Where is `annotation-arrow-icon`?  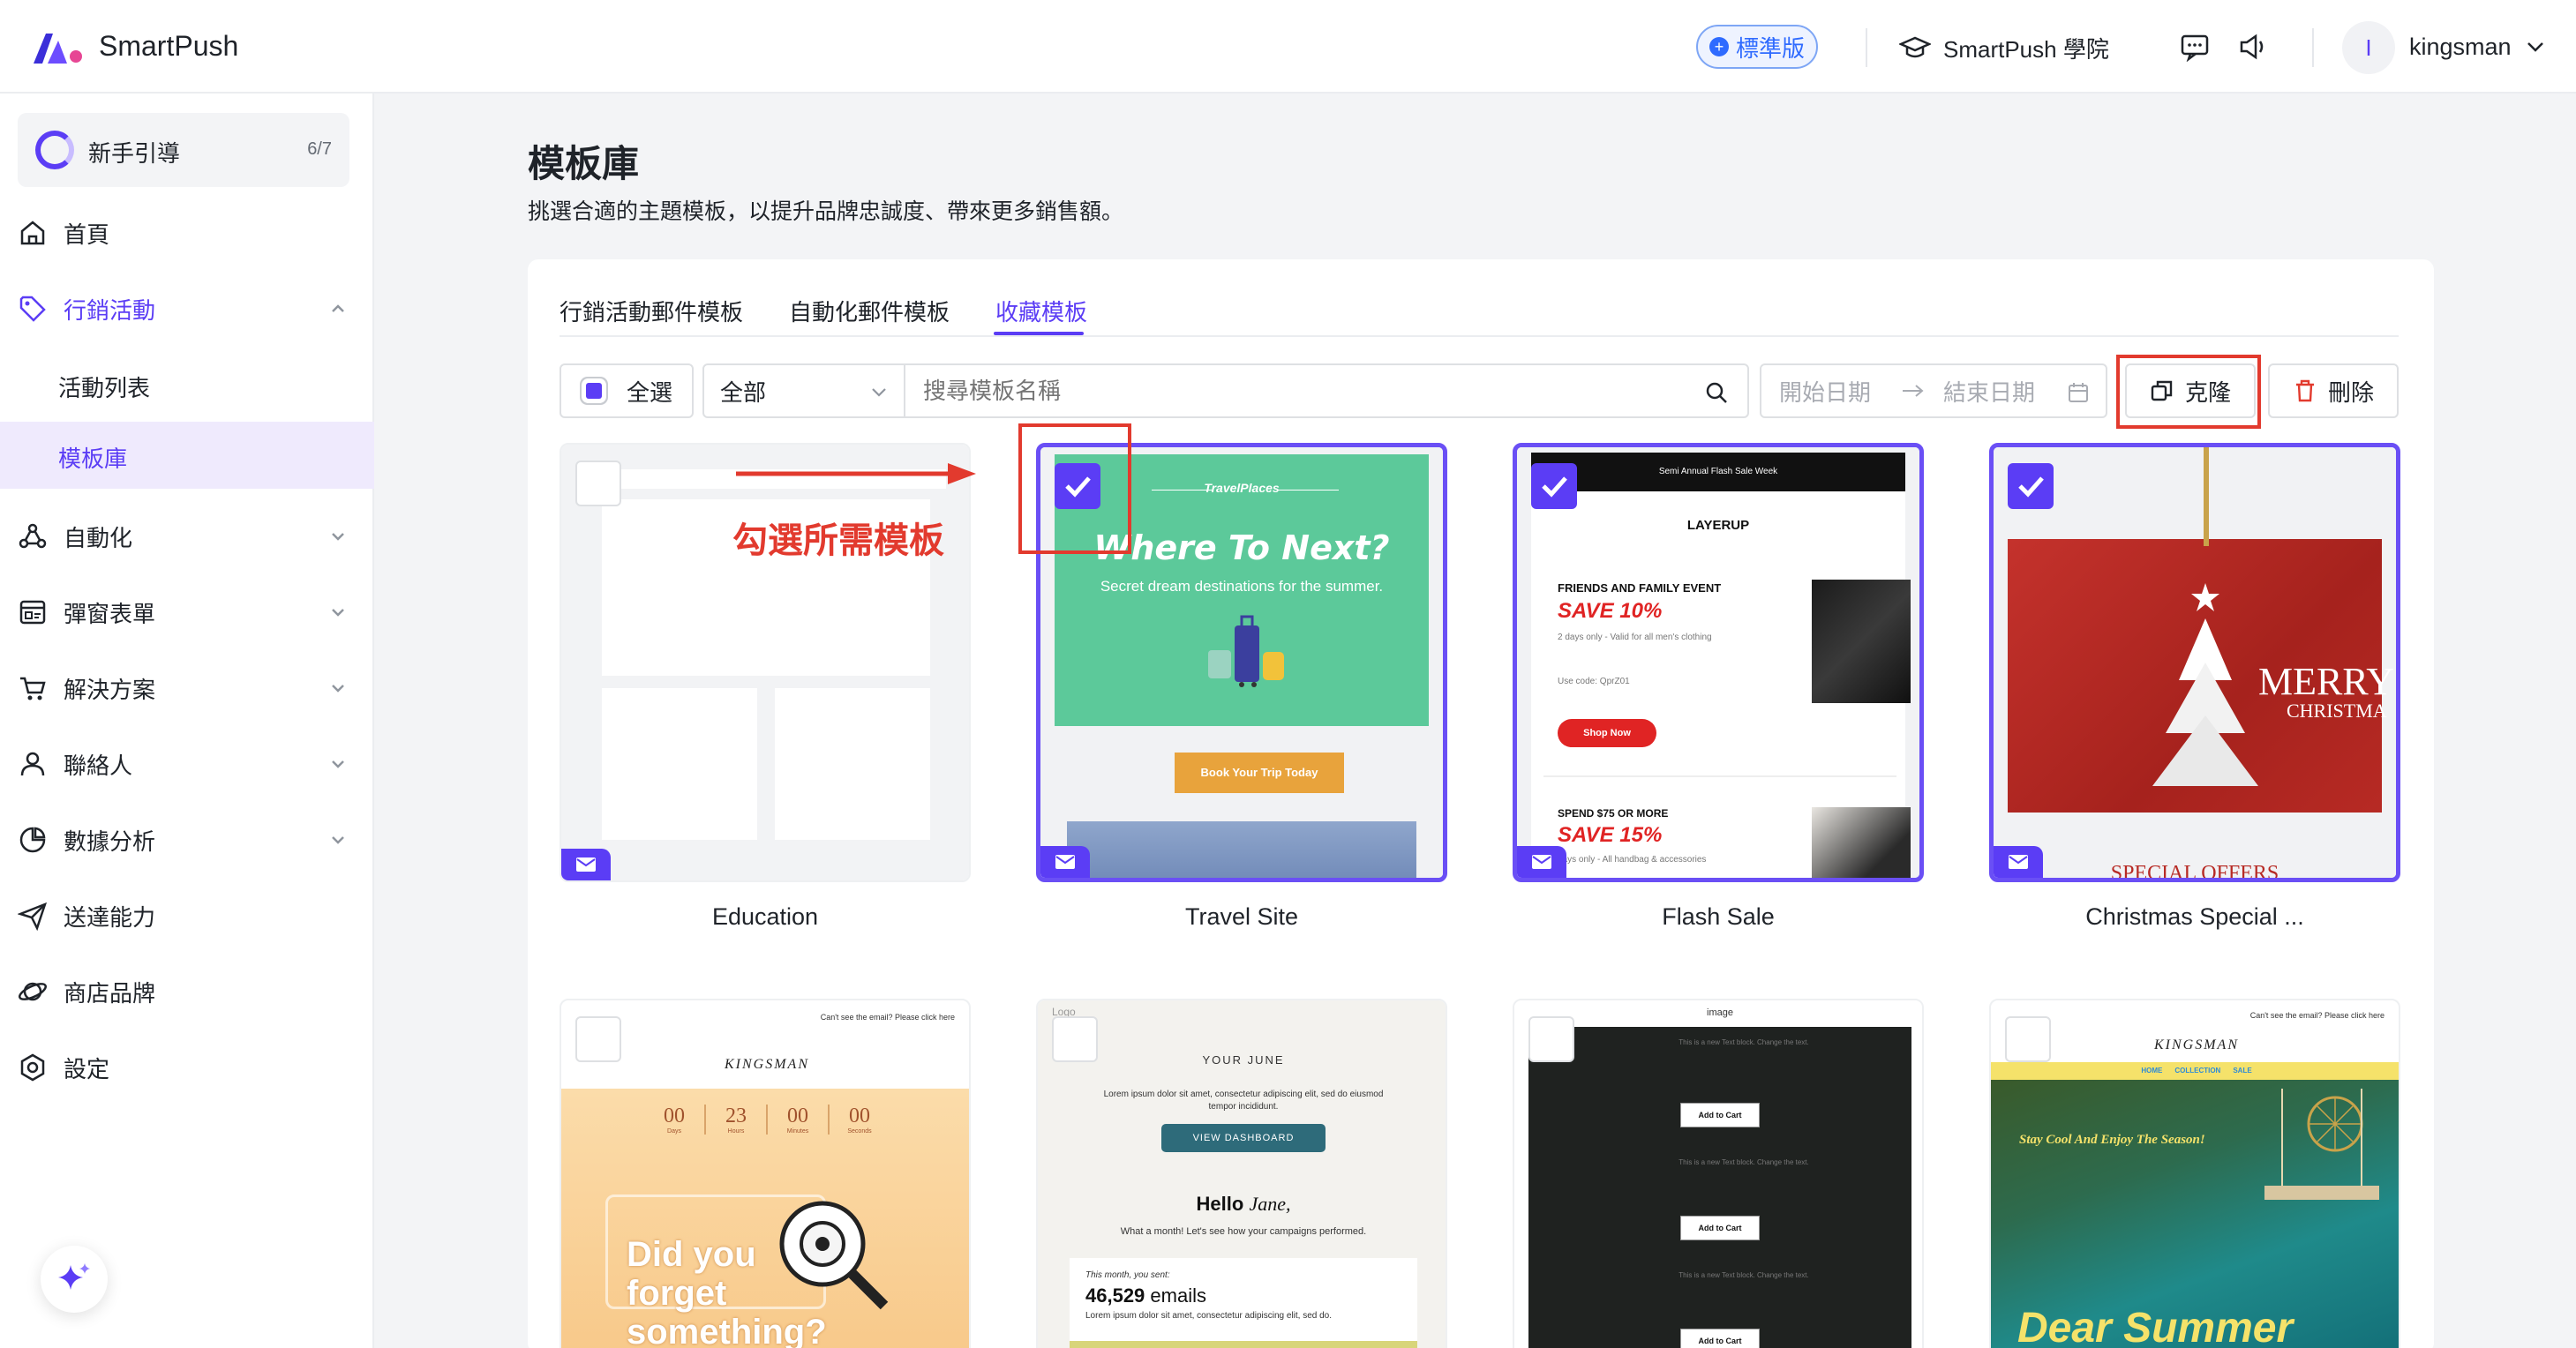
annotation-arrow-icon is located at coordinates (856, 474).